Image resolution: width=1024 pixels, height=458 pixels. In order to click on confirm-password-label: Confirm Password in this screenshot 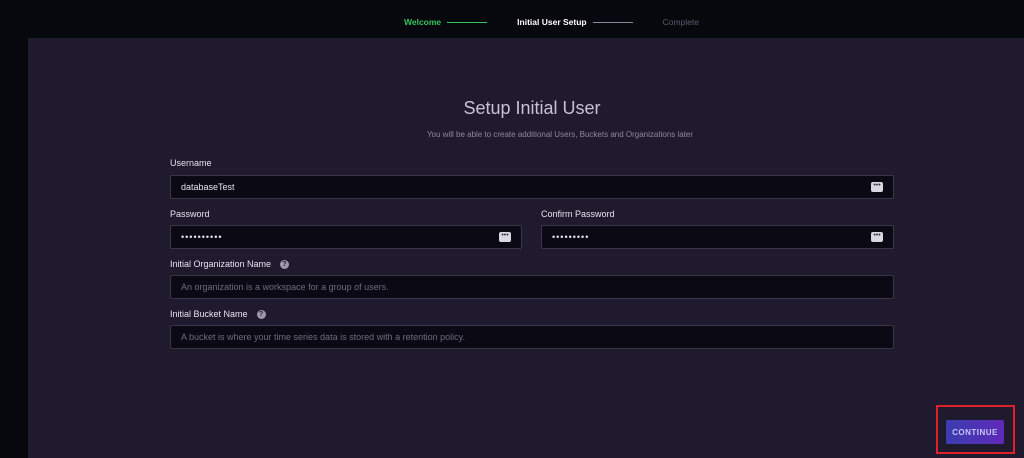, I will do `click(578, 214)`.